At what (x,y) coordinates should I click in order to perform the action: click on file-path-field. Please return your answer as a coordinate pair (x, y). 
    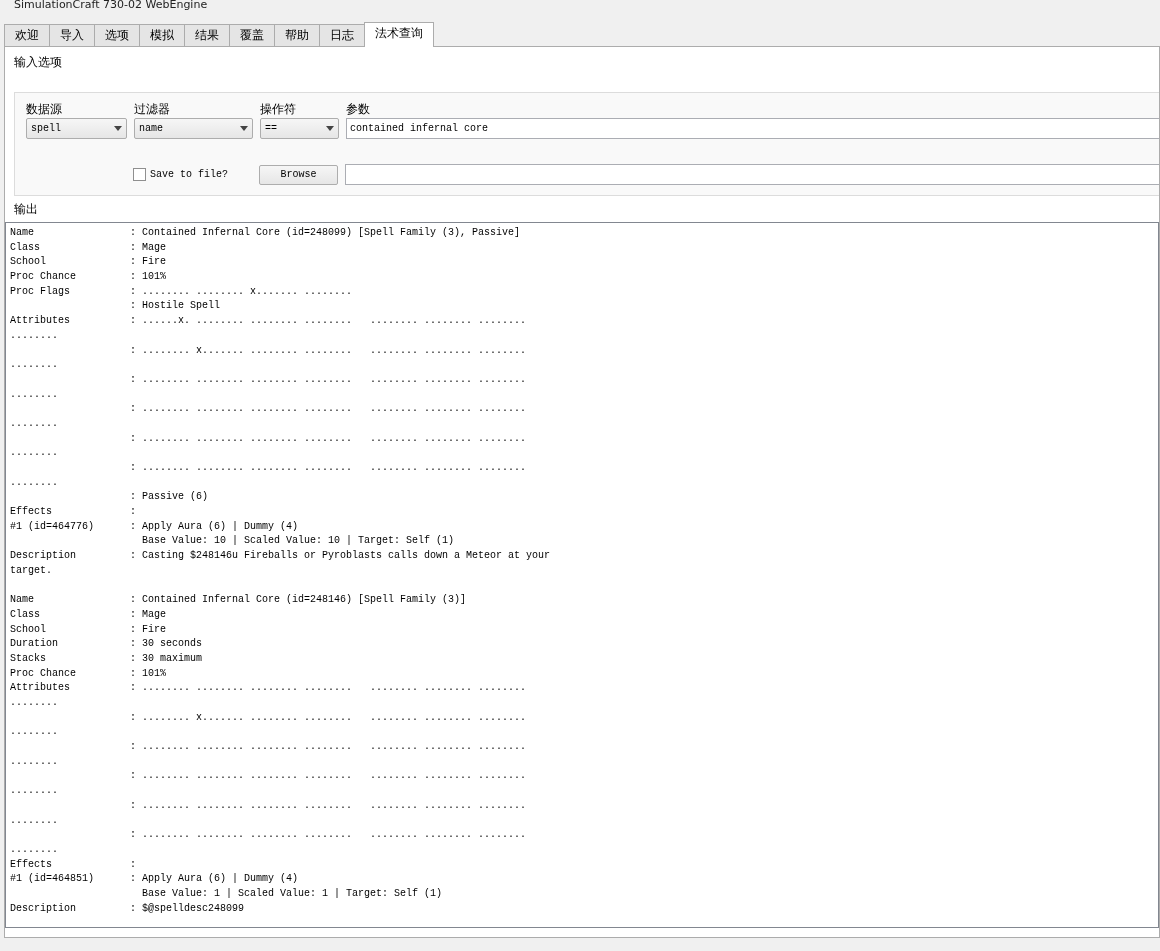
    Looking at the image, I should click on (752, 174).